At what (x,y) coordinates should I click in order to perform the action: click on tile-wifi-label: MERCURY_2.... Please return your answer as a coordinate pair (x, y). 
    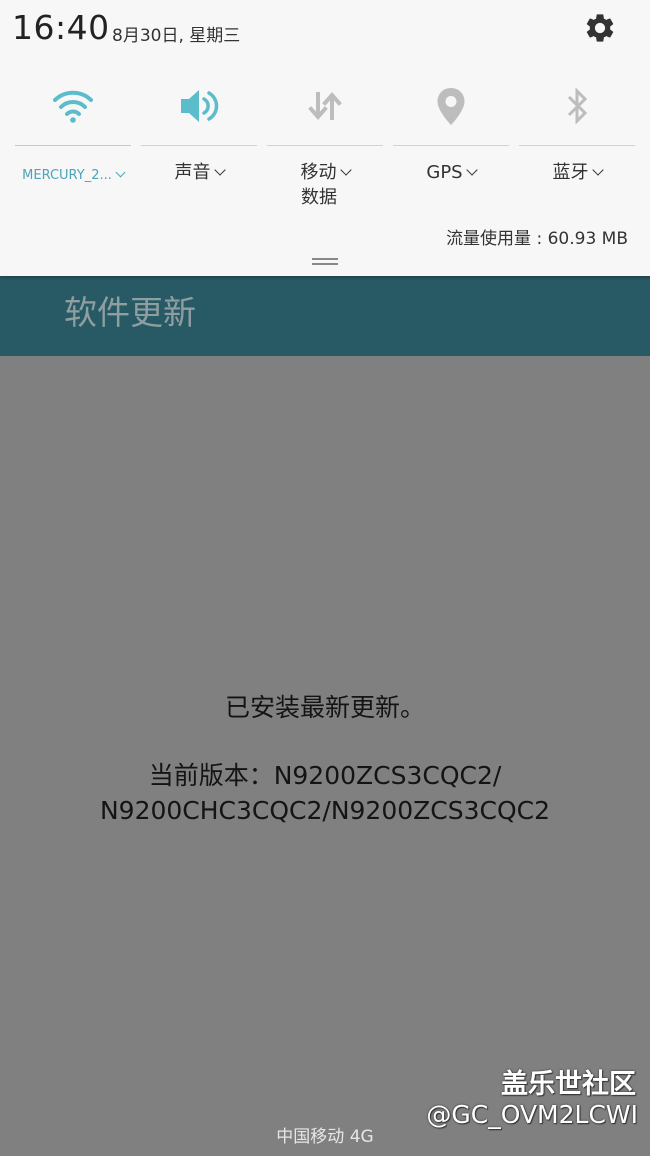
    Looking at the image, I should click on (73, 175).